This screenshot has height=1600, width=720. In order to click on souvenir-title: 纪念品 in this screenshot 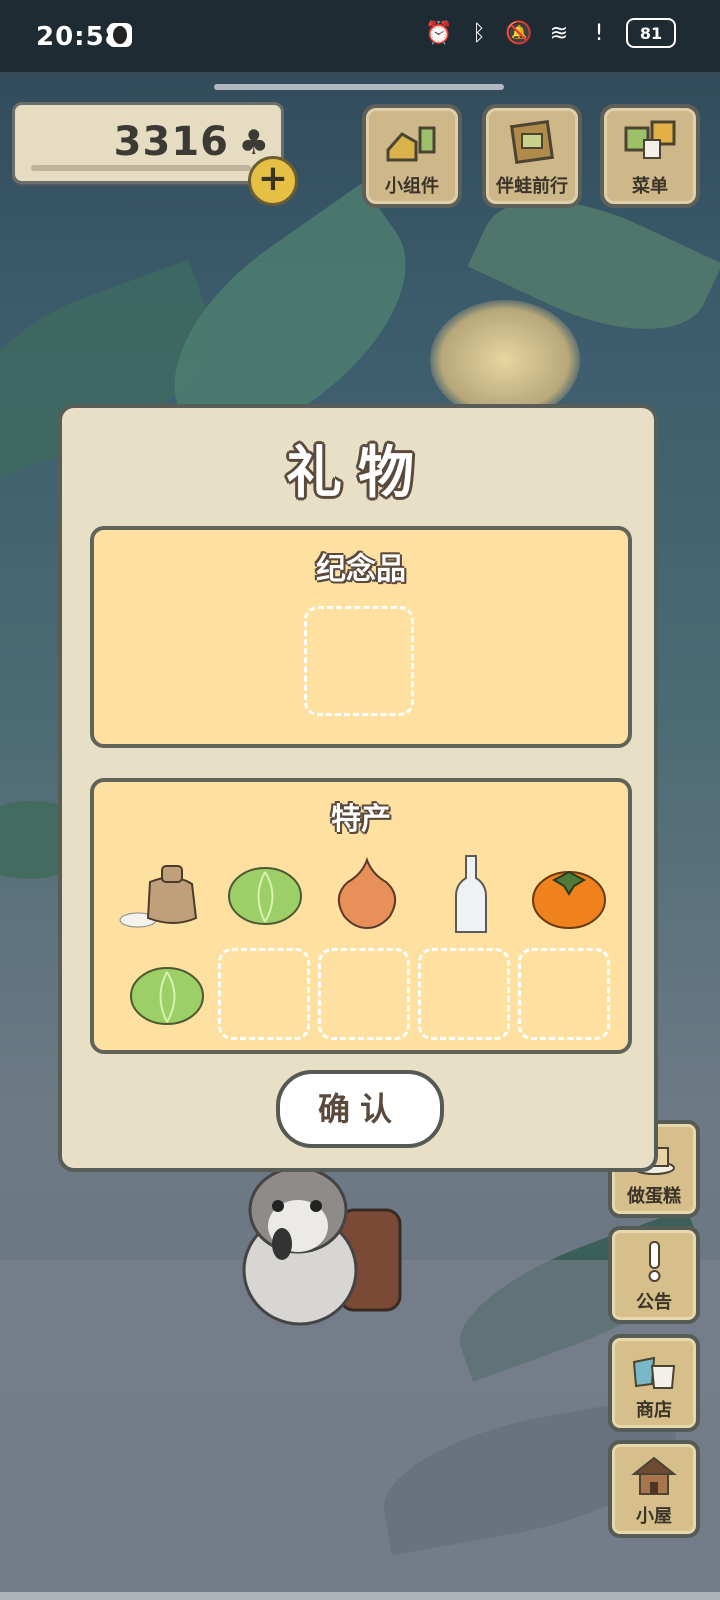, I will do `click(361, 569)`.